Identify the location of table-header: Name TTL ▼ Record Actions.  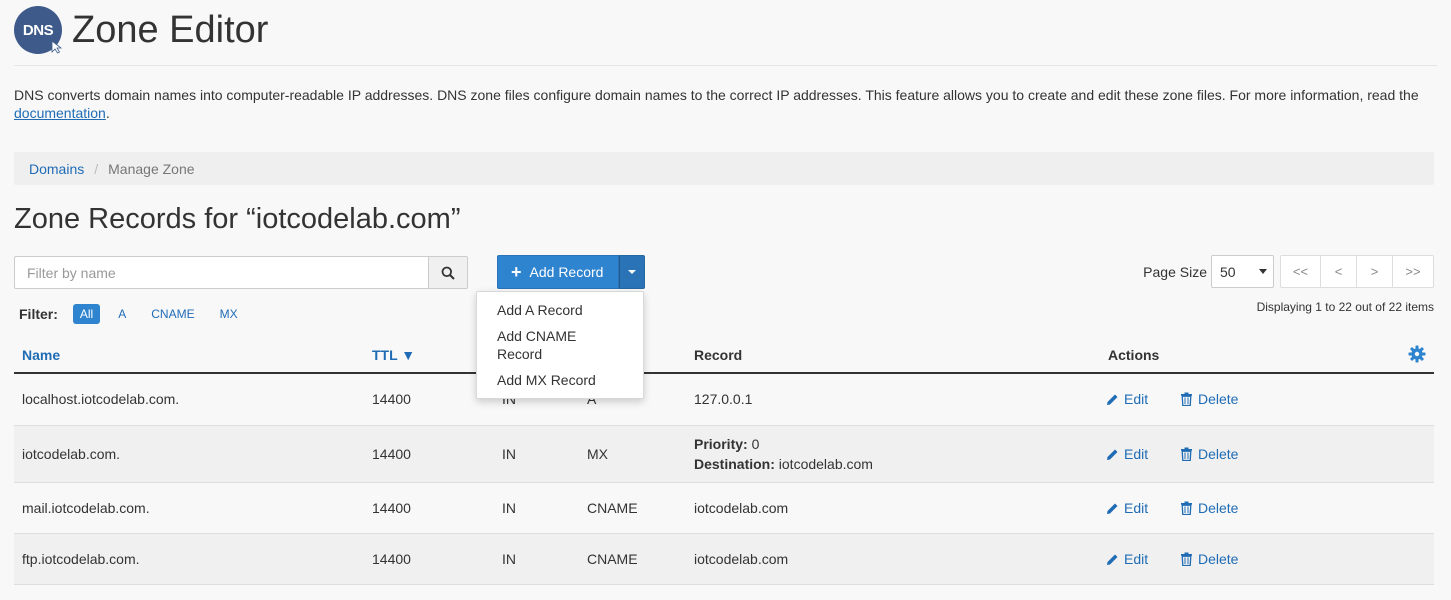
(724, 356).